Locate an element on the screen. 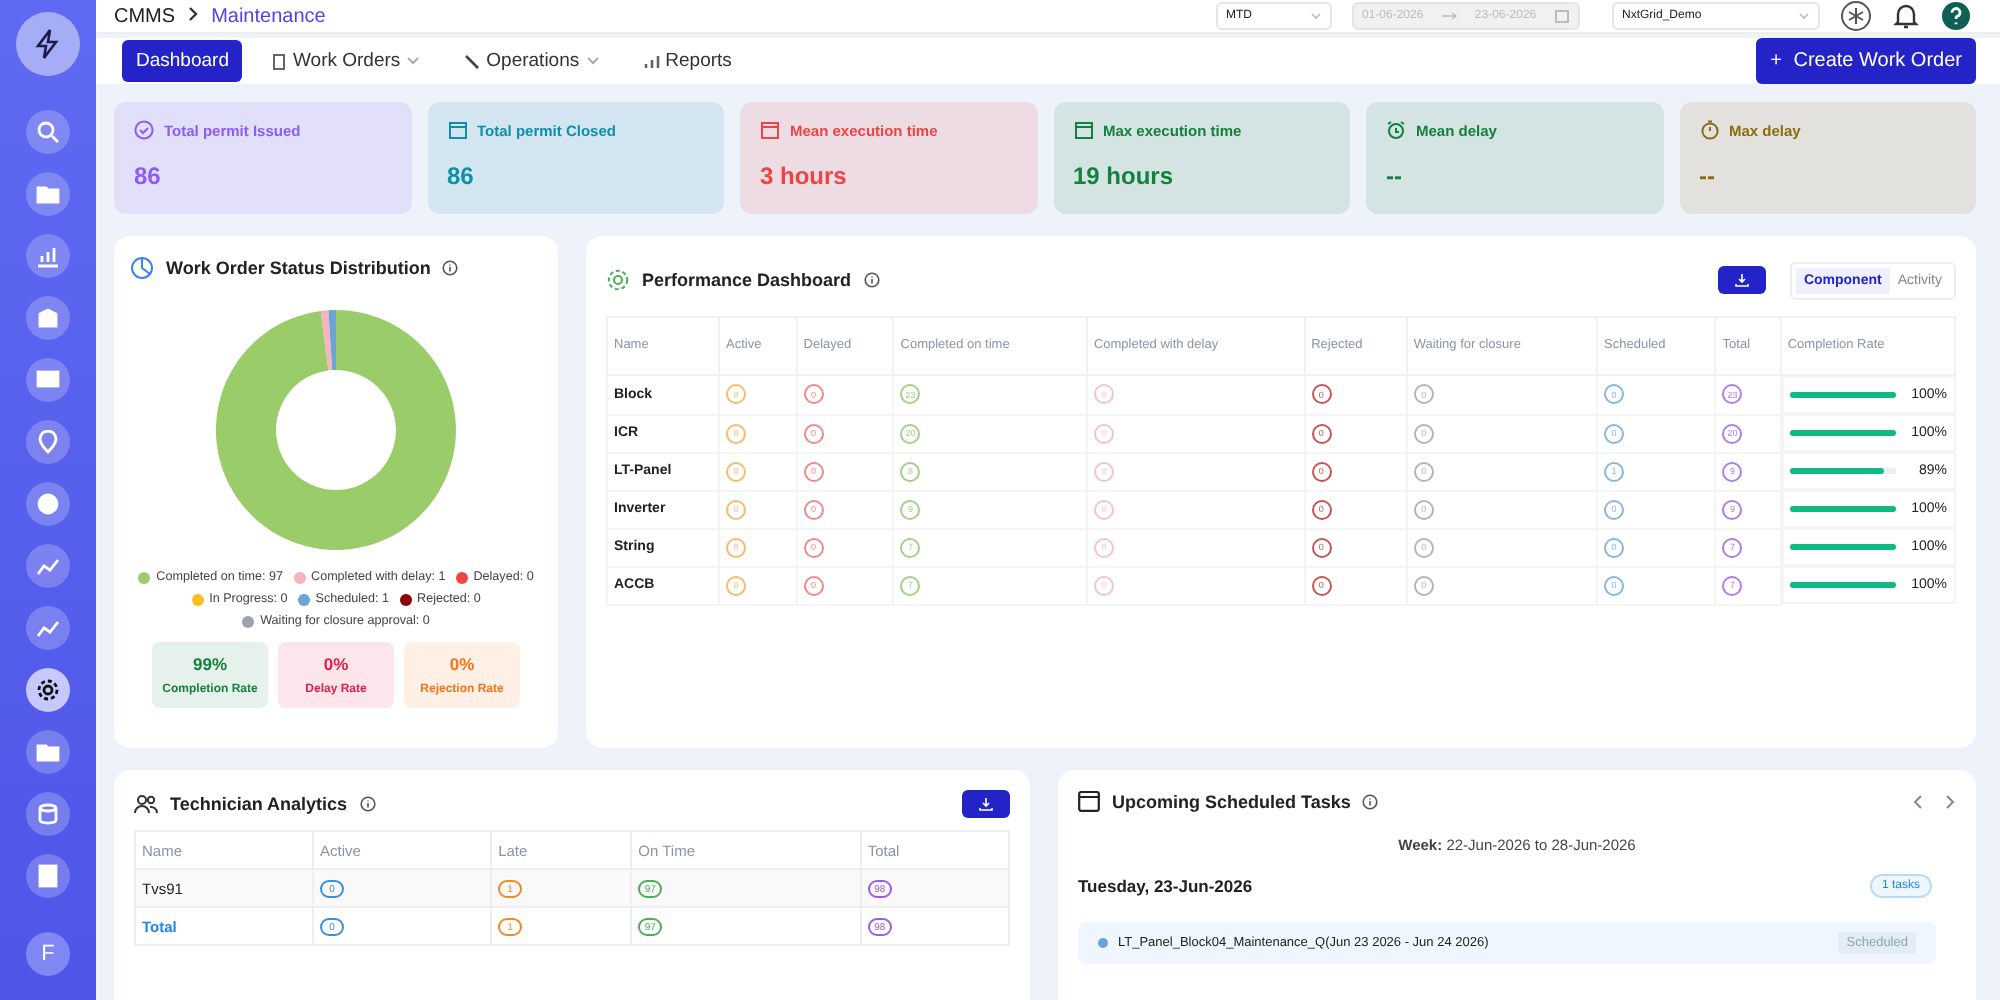 This screenshot has width=2000, height=1000. database-icon is located at coordinates (48, 814).